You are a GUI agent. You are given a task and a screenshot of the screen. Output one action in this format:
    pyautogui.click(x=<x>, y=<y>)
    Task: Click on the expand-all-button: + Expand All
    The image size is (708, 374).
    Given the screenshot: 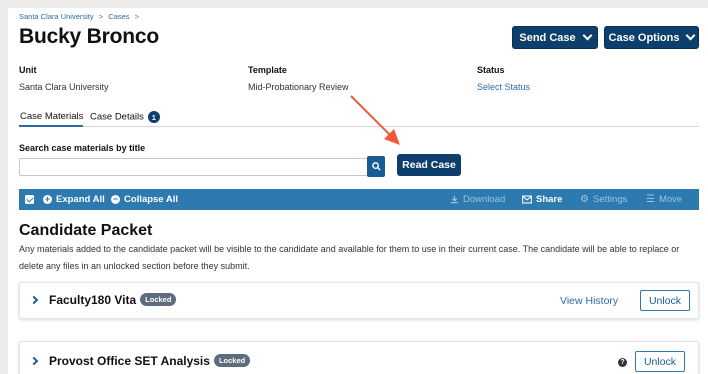 What is the action you would take?
    pyautogui.click(x=74, y=199)
    